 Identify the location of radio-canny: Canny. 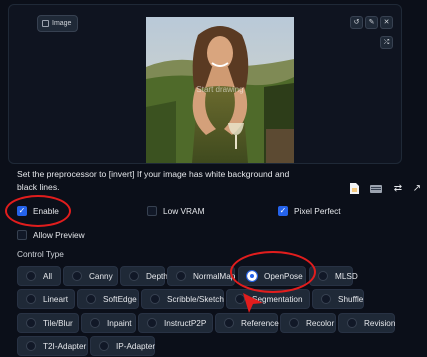
(90, 276).